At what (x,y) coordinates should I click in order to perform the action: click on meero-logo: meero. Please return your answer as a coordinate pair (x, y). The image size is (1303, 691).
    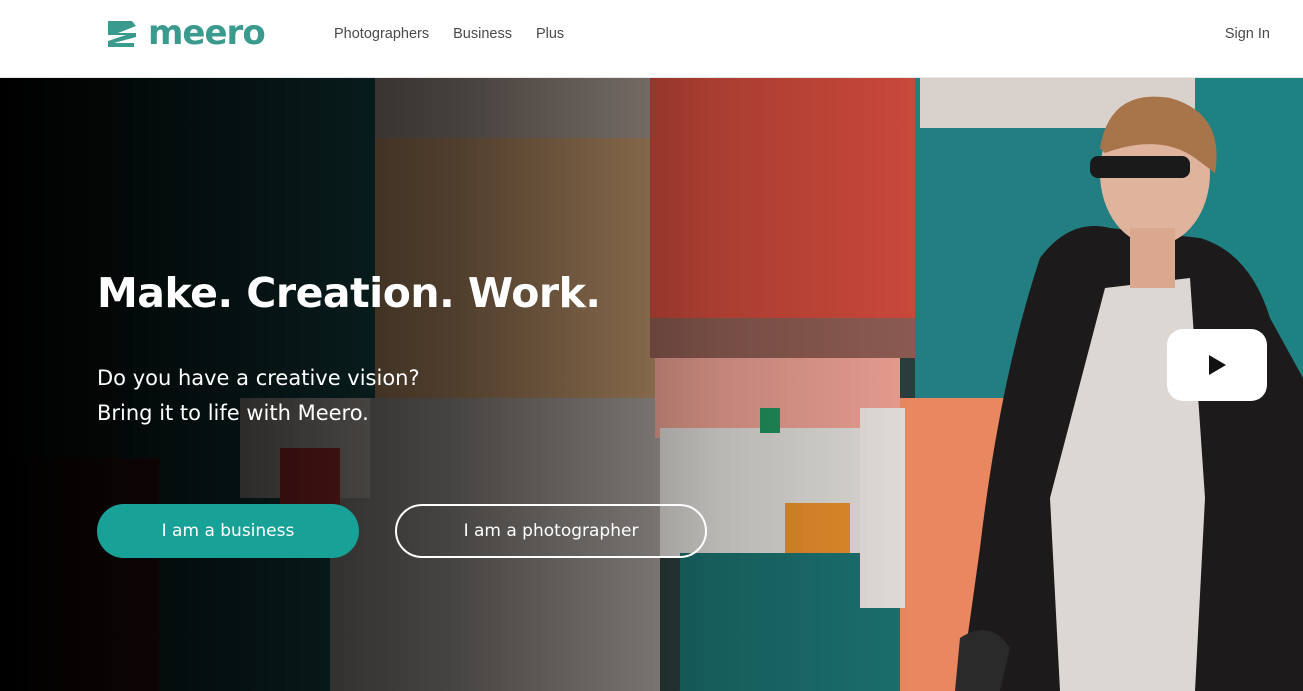
    Looking at the image, I should click on (186, 33).